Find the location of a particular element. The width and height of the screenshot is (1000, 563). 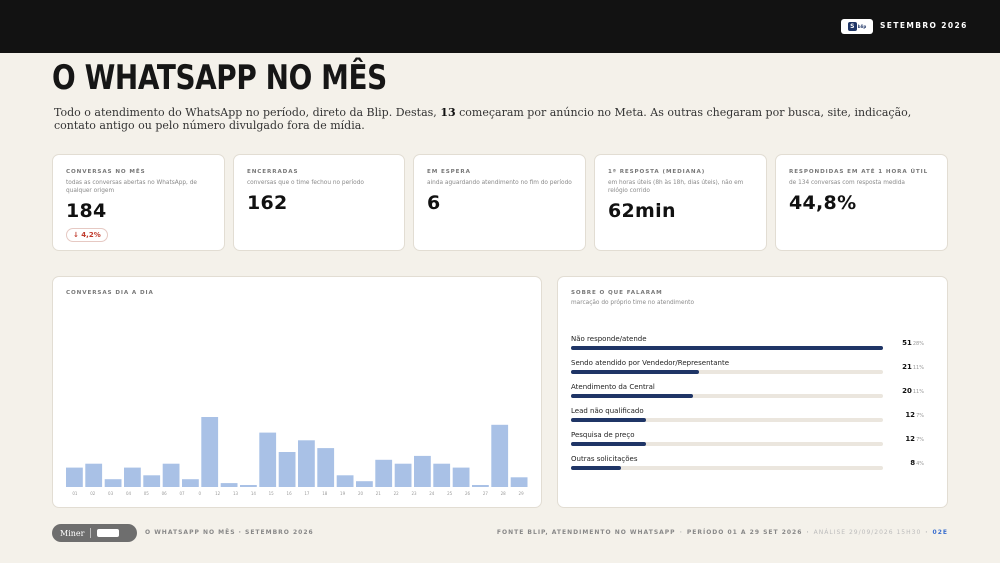

x-tick-label: 21 is located at coordinates (379, 493).